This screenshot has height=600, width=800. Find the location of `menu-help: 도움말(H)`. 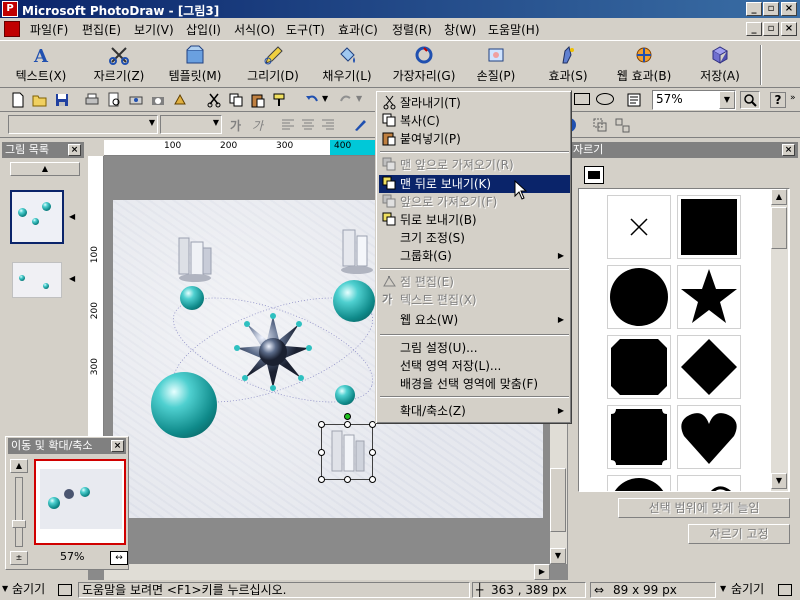

menu-help: 도움말(H) is located at coordinates (514, 29).